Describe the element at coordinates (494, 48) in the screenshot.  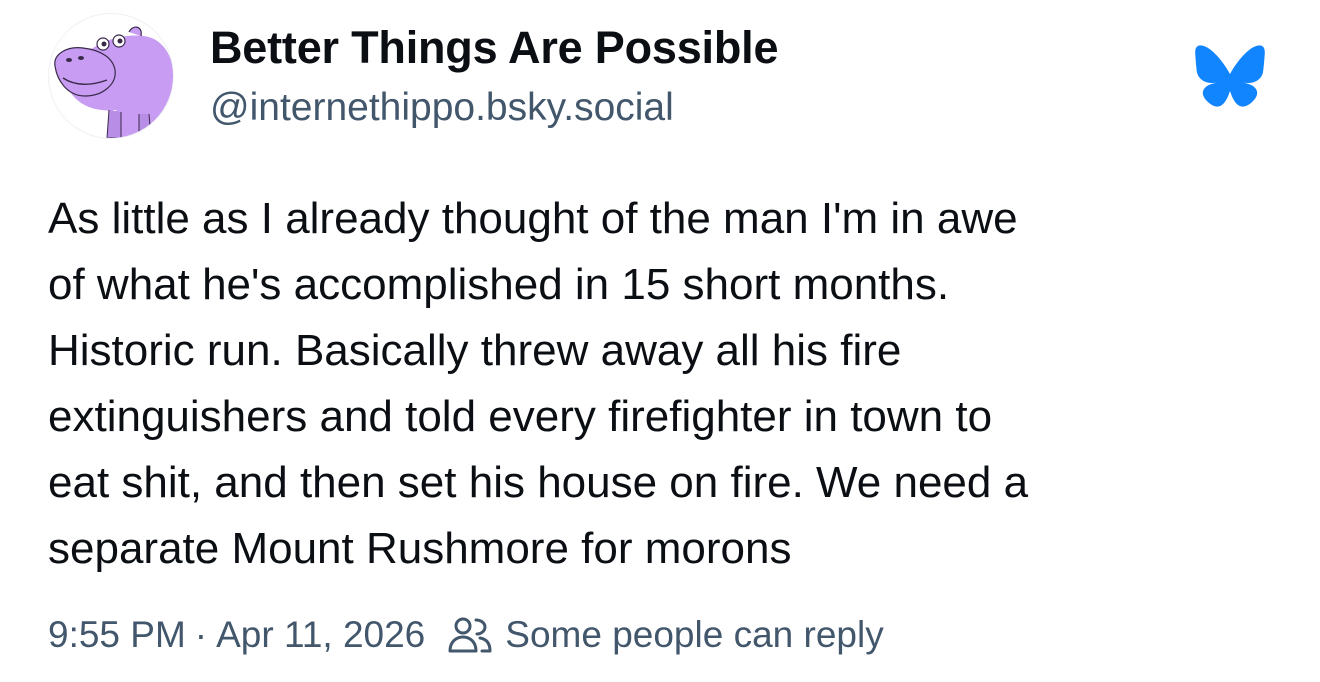
I see `author-display-name: Better Things Are Possible` at that location.